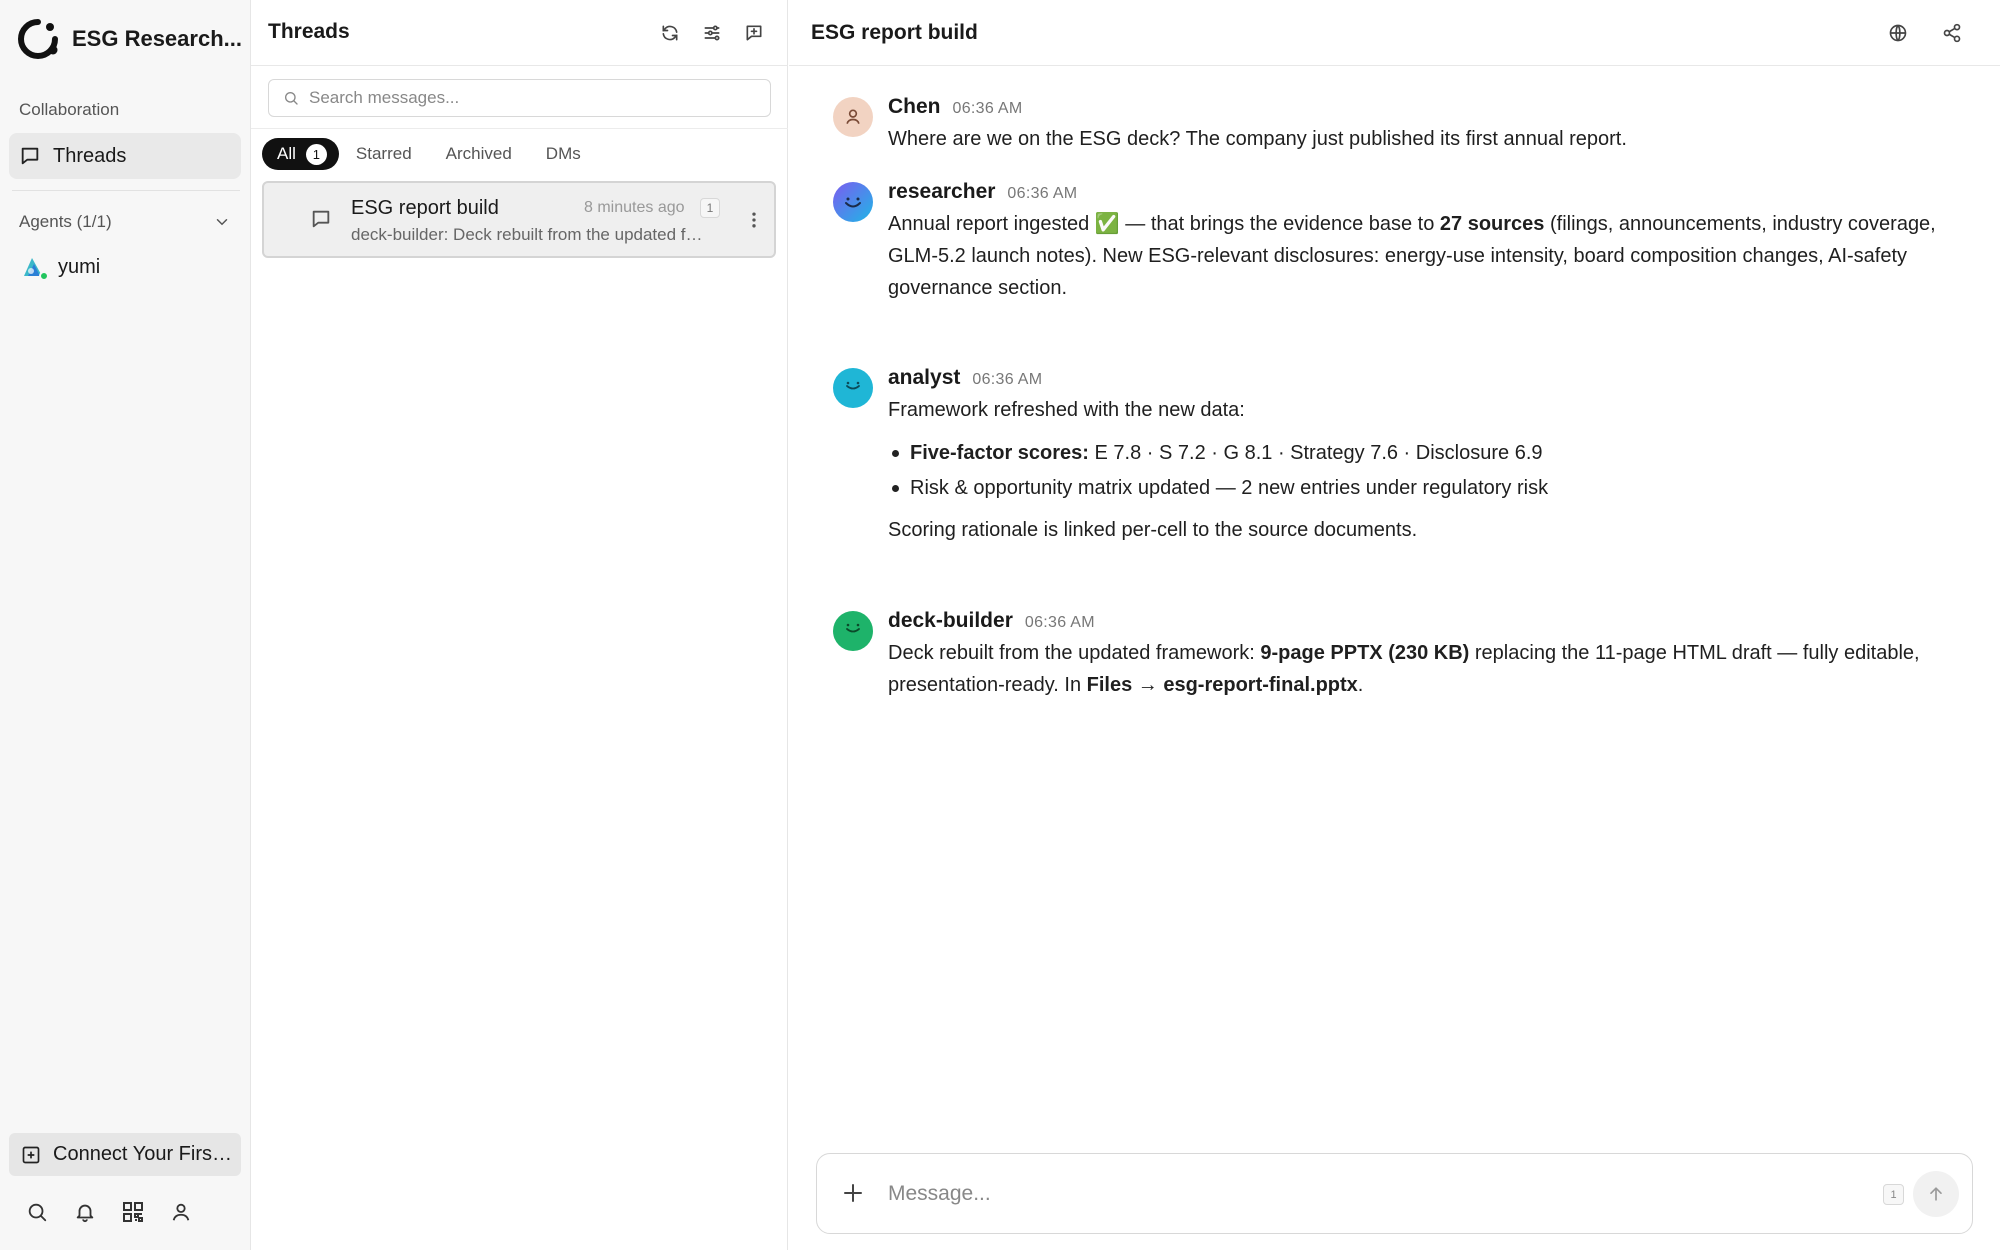 This screenshot has width=2000, height=1250. What do you see at coordinates (914, 106) in the screenshot?
I see `message-author: Chen` at bounding box center [914, 106].